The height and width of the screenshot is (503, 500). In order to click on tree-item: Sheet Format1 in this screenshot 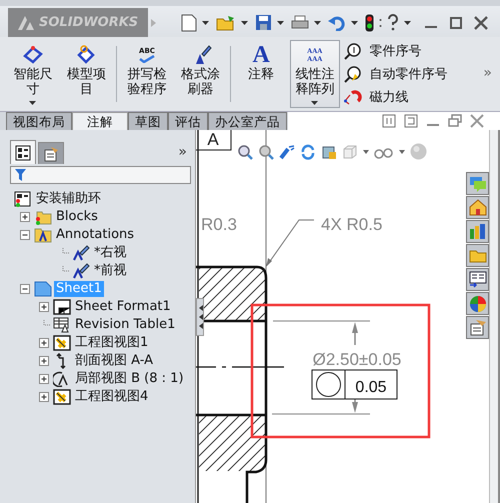, I will do `click(123, 307)`.